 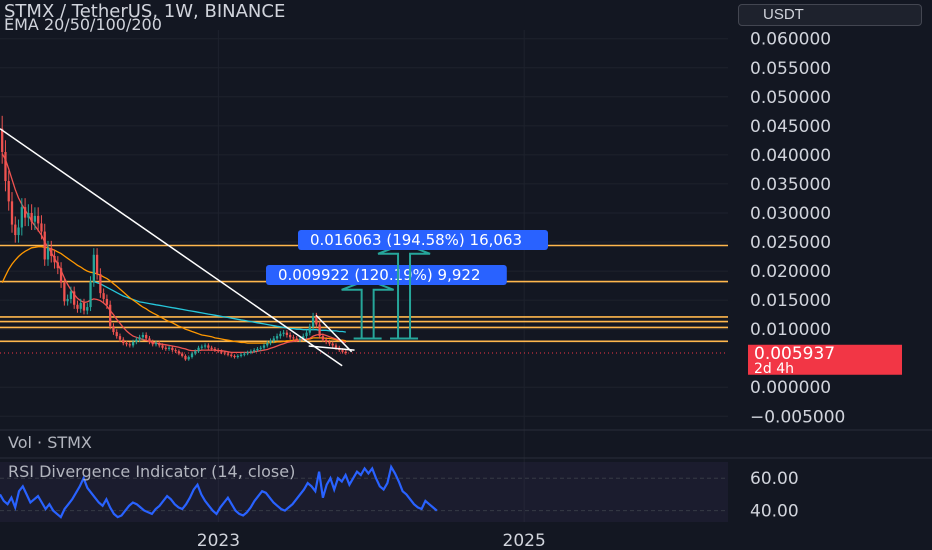 I want to click on ema100-line, so click(x=219, y=306).